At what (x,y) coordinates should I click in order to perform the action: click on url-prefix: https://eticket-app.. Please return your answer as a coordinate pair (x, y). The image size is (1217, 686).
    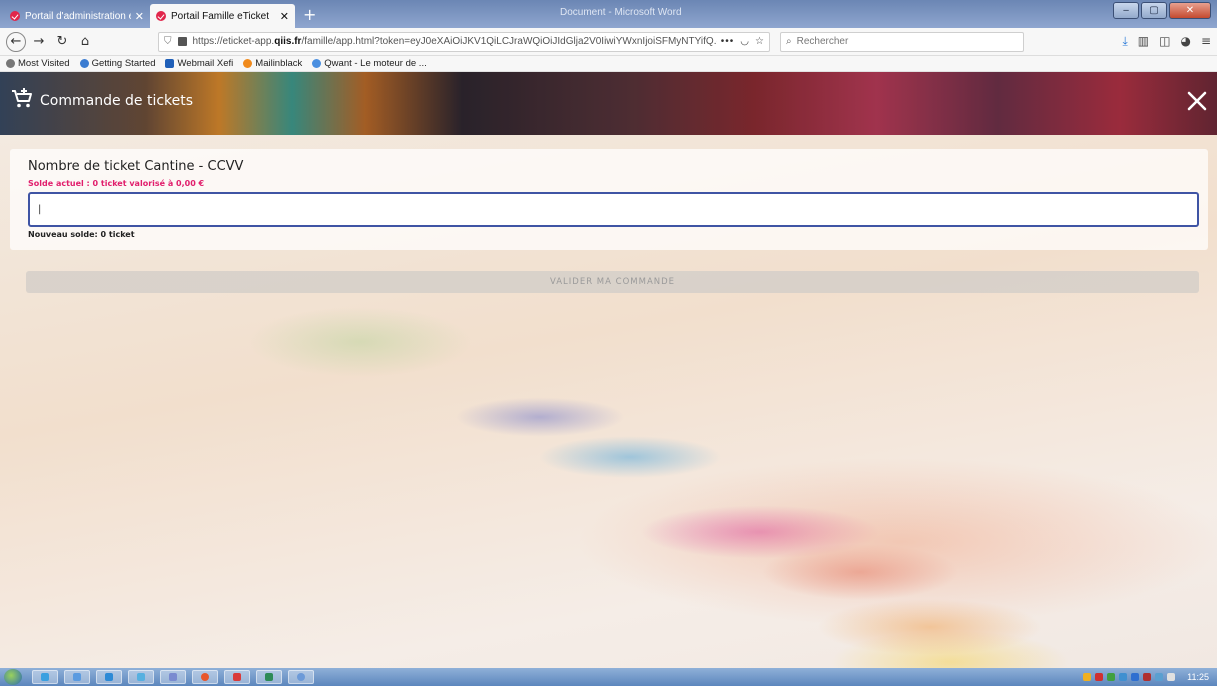
    Looking at the image, I should click on (233, 41).